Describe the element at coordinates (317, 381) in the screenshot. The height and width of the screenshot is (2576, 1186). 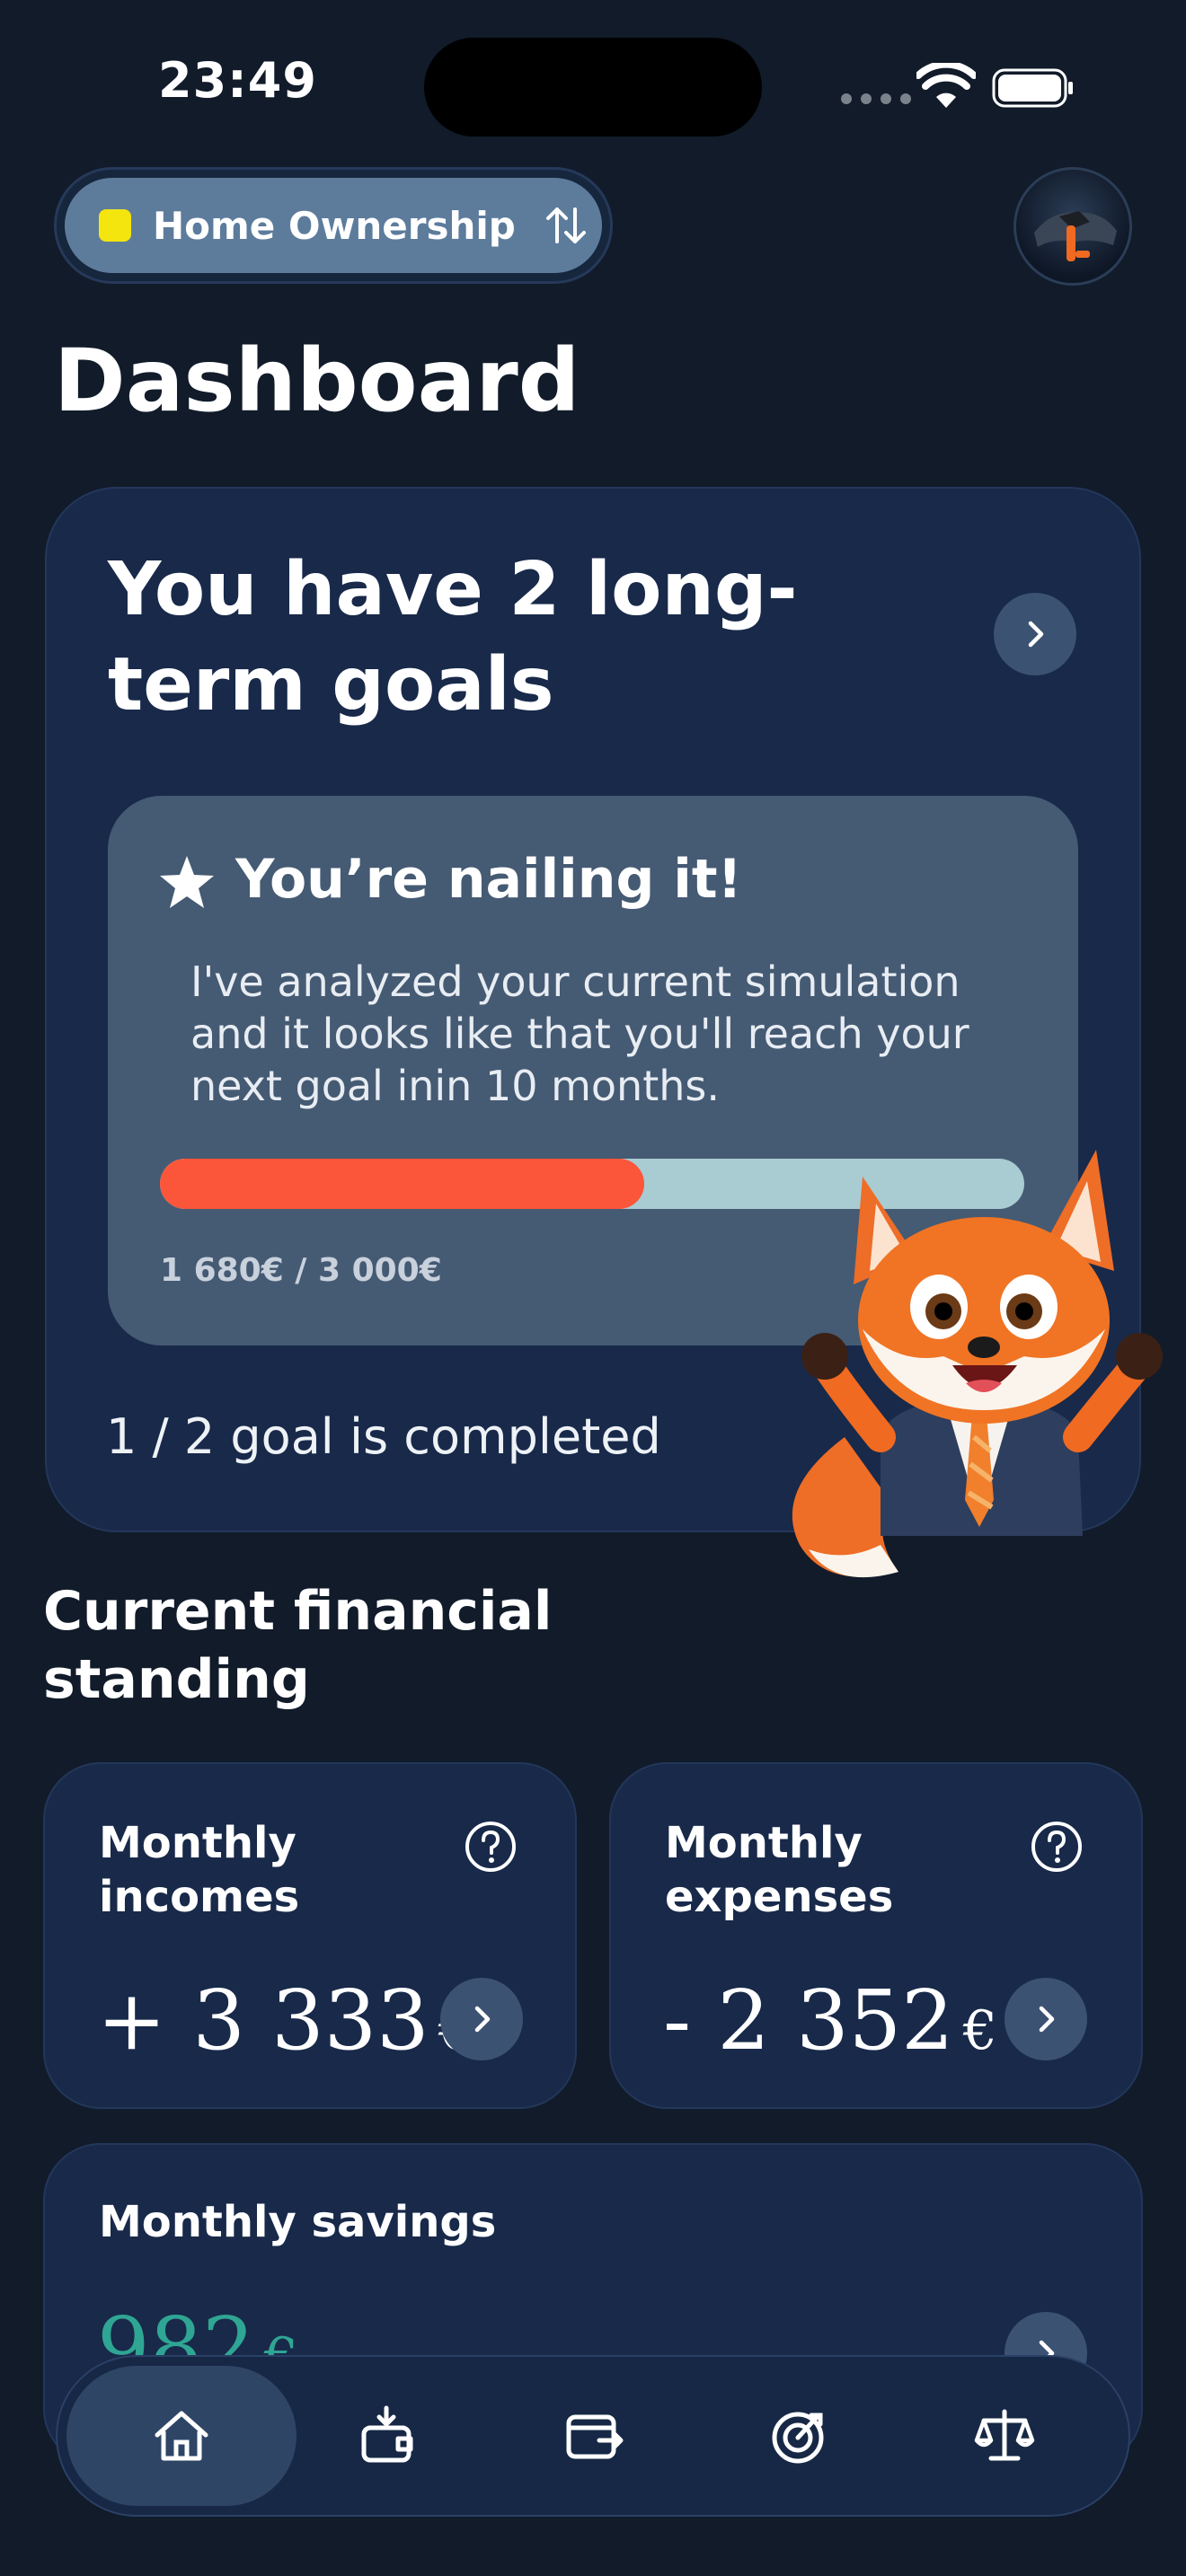
I see `page-title: Dashboard` at that location.